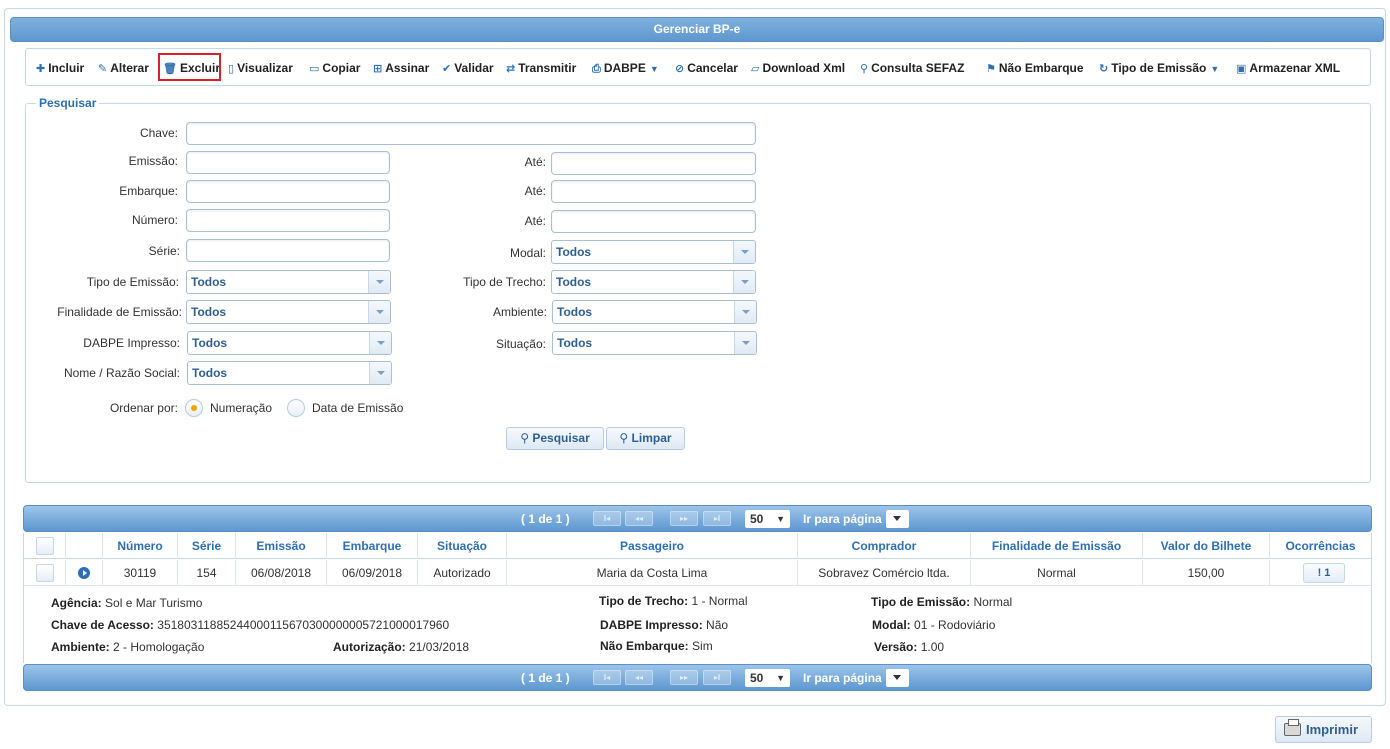 The image size is (1390, 749). What do you see at coordinates (1035, 68) in the screenshot?
I see `nao-embarque-button: ⚑ Não Embarque` at bounding box center [1035, 68].